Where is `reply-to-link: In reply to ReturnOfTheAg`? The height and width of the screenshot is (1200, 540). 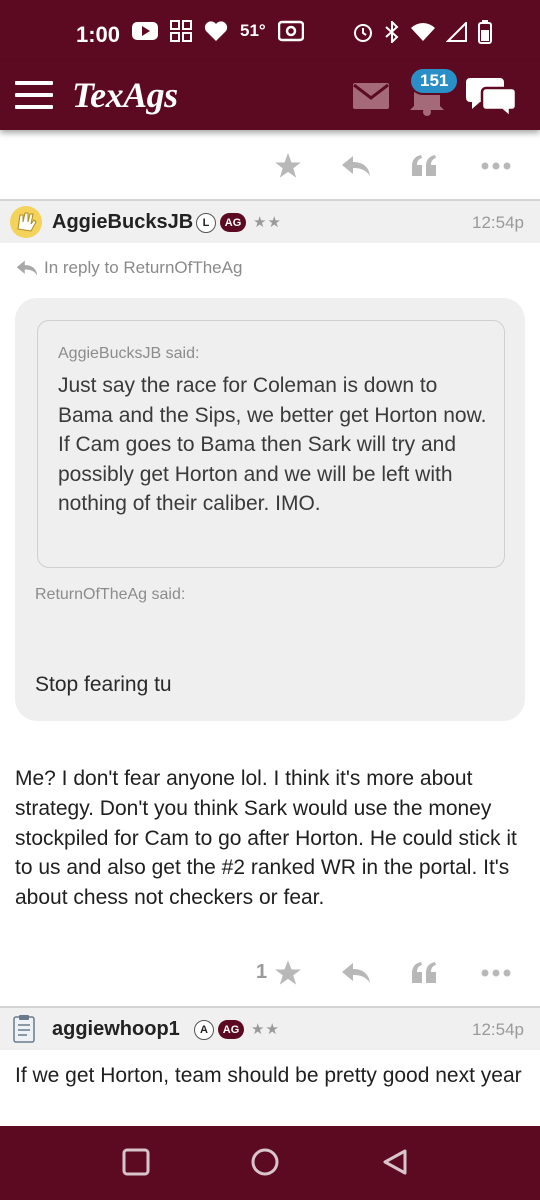 reply-to-link: In reply to ReturnOfTheAg is located at coordinates (129, 268).